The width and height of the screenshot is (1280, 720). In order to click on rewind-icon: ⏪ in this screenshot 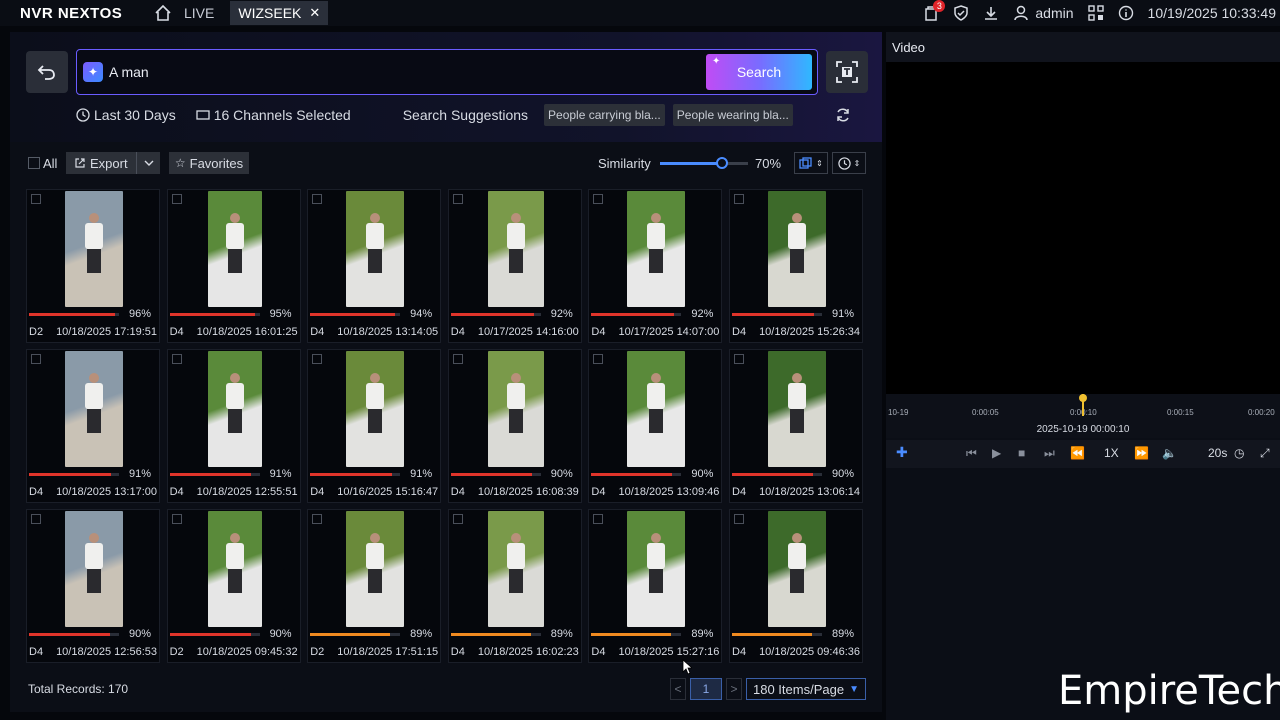, I will do `click(1077, 453)`.